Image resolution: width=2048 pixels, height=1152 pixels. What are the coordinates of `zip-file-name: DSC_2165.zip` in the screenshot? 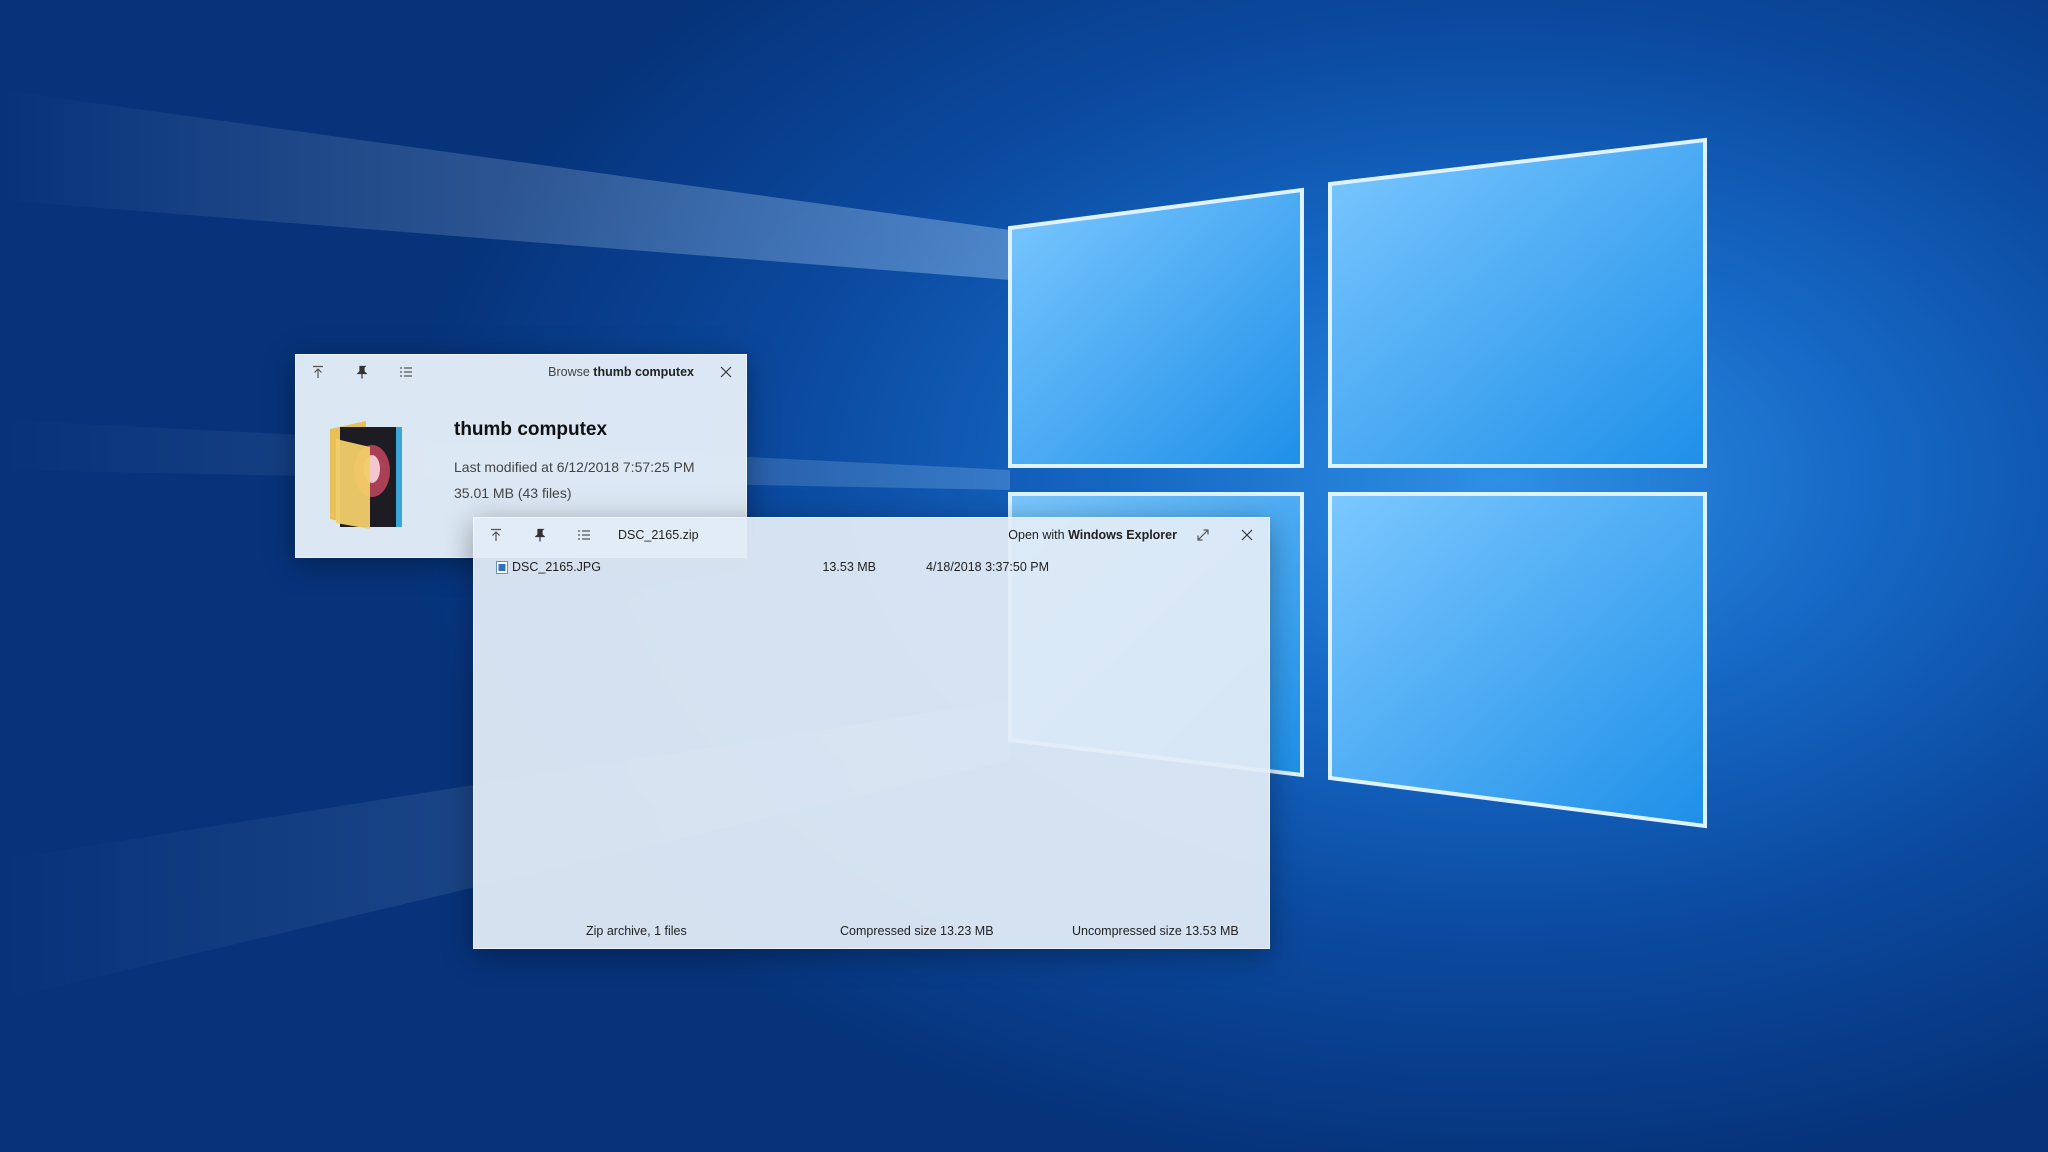 It's located at (658, 535).